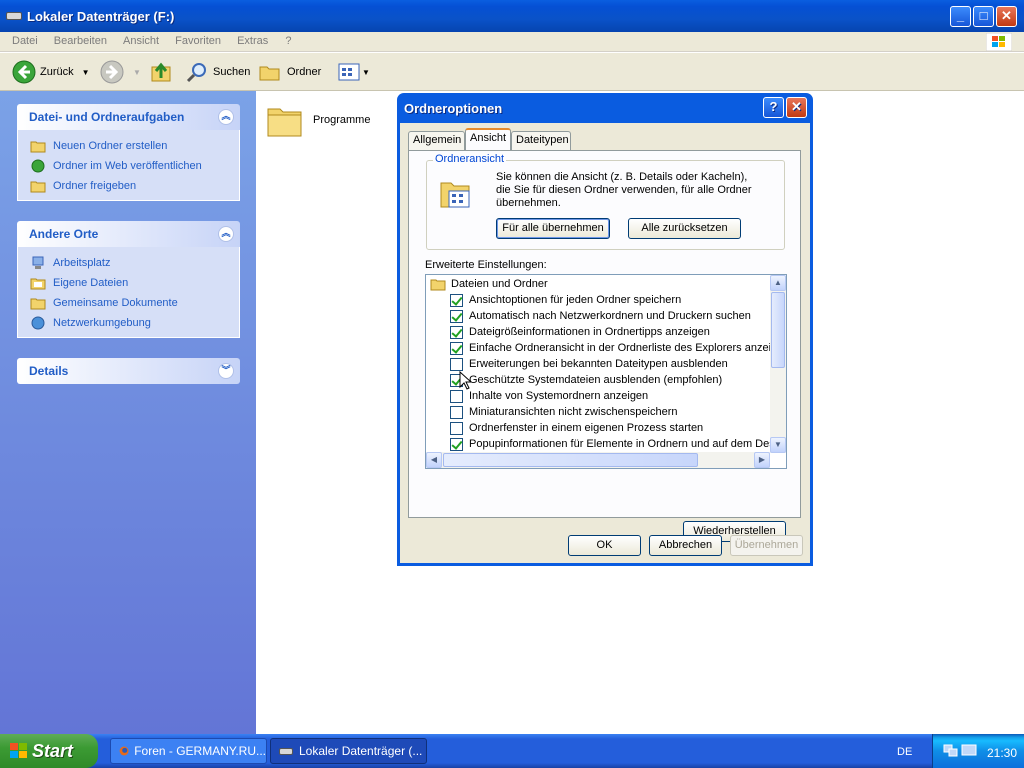  I want to click on hscroll-thumb, so click(570, 460).